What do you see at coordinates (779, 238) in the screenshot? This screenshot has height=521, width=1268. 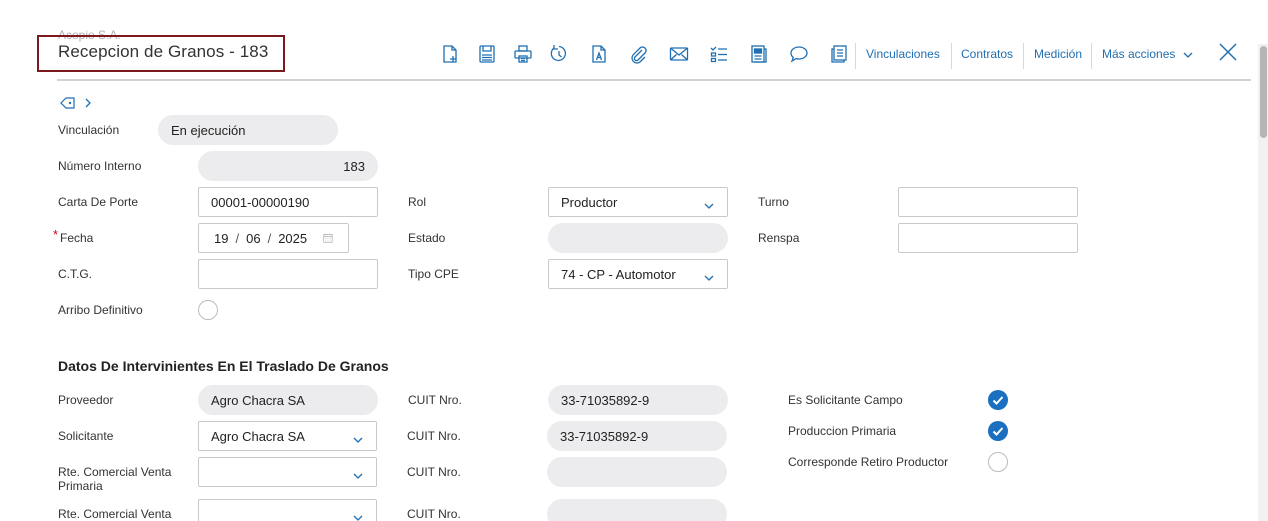 I see `renspa-label: Renspa` at bounding box center [779, 238].